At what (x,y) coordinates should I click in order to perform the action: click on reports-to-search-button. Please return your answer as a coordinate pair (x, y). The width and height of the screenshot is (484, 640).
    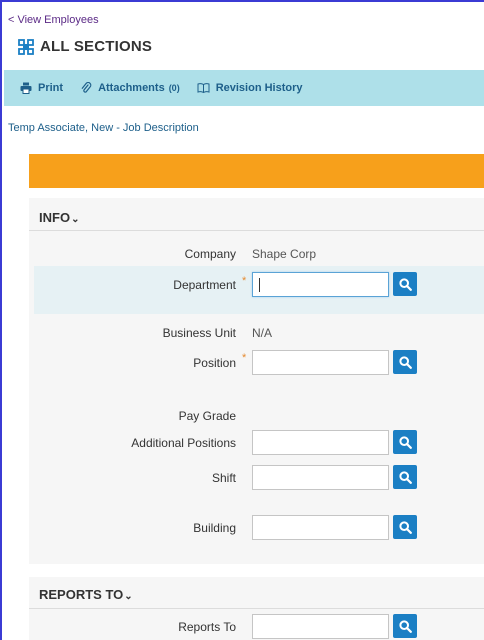
    Looking at the image, I should click on (405, 626).